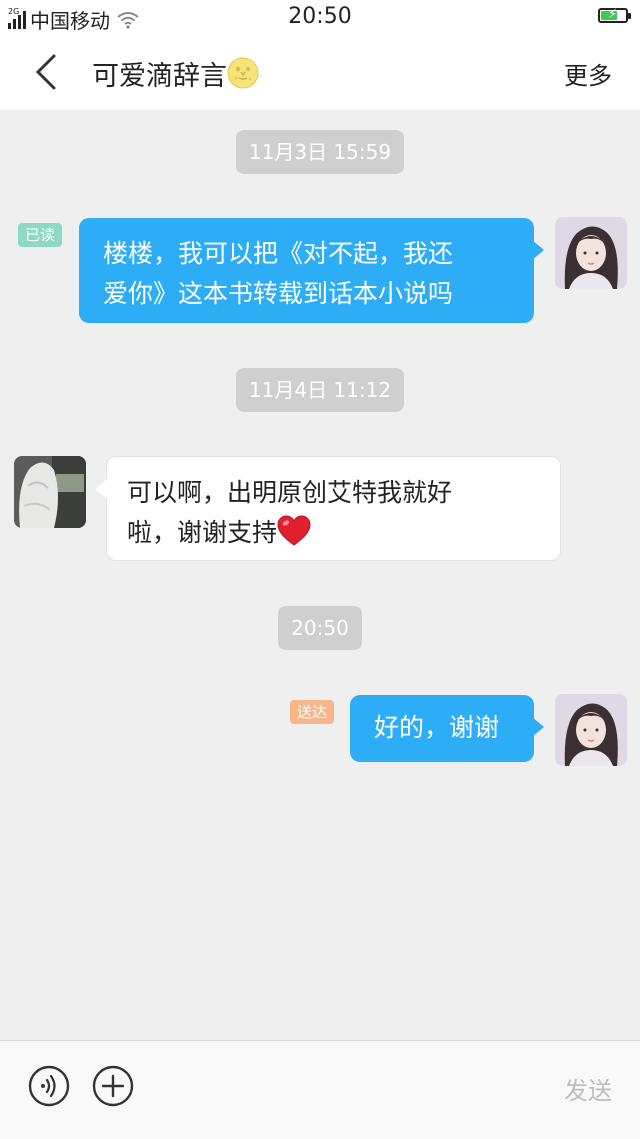 Image resolution: width=640 pixels, height=1139 pixels. Describe the element at coordinates (588, 73) in the screenshot. I see `more-button: 更多` at that location.